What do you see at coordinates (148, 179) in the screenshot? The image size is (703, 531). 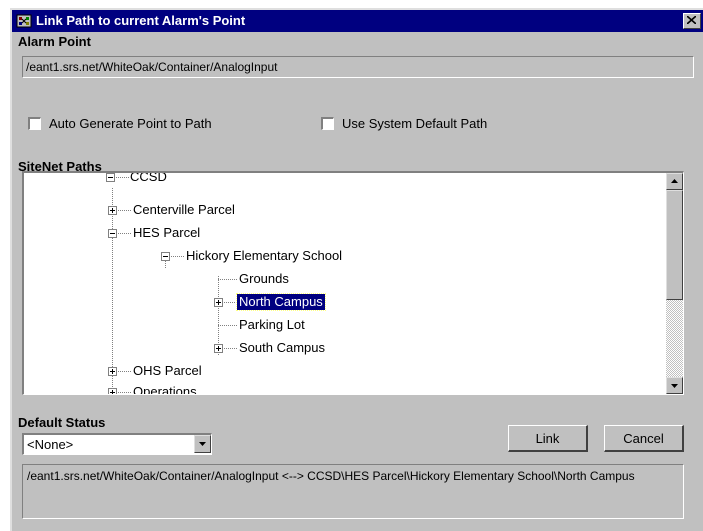 I see `tree-node-ccsd: CCSD` at bounding box center [148, 179].